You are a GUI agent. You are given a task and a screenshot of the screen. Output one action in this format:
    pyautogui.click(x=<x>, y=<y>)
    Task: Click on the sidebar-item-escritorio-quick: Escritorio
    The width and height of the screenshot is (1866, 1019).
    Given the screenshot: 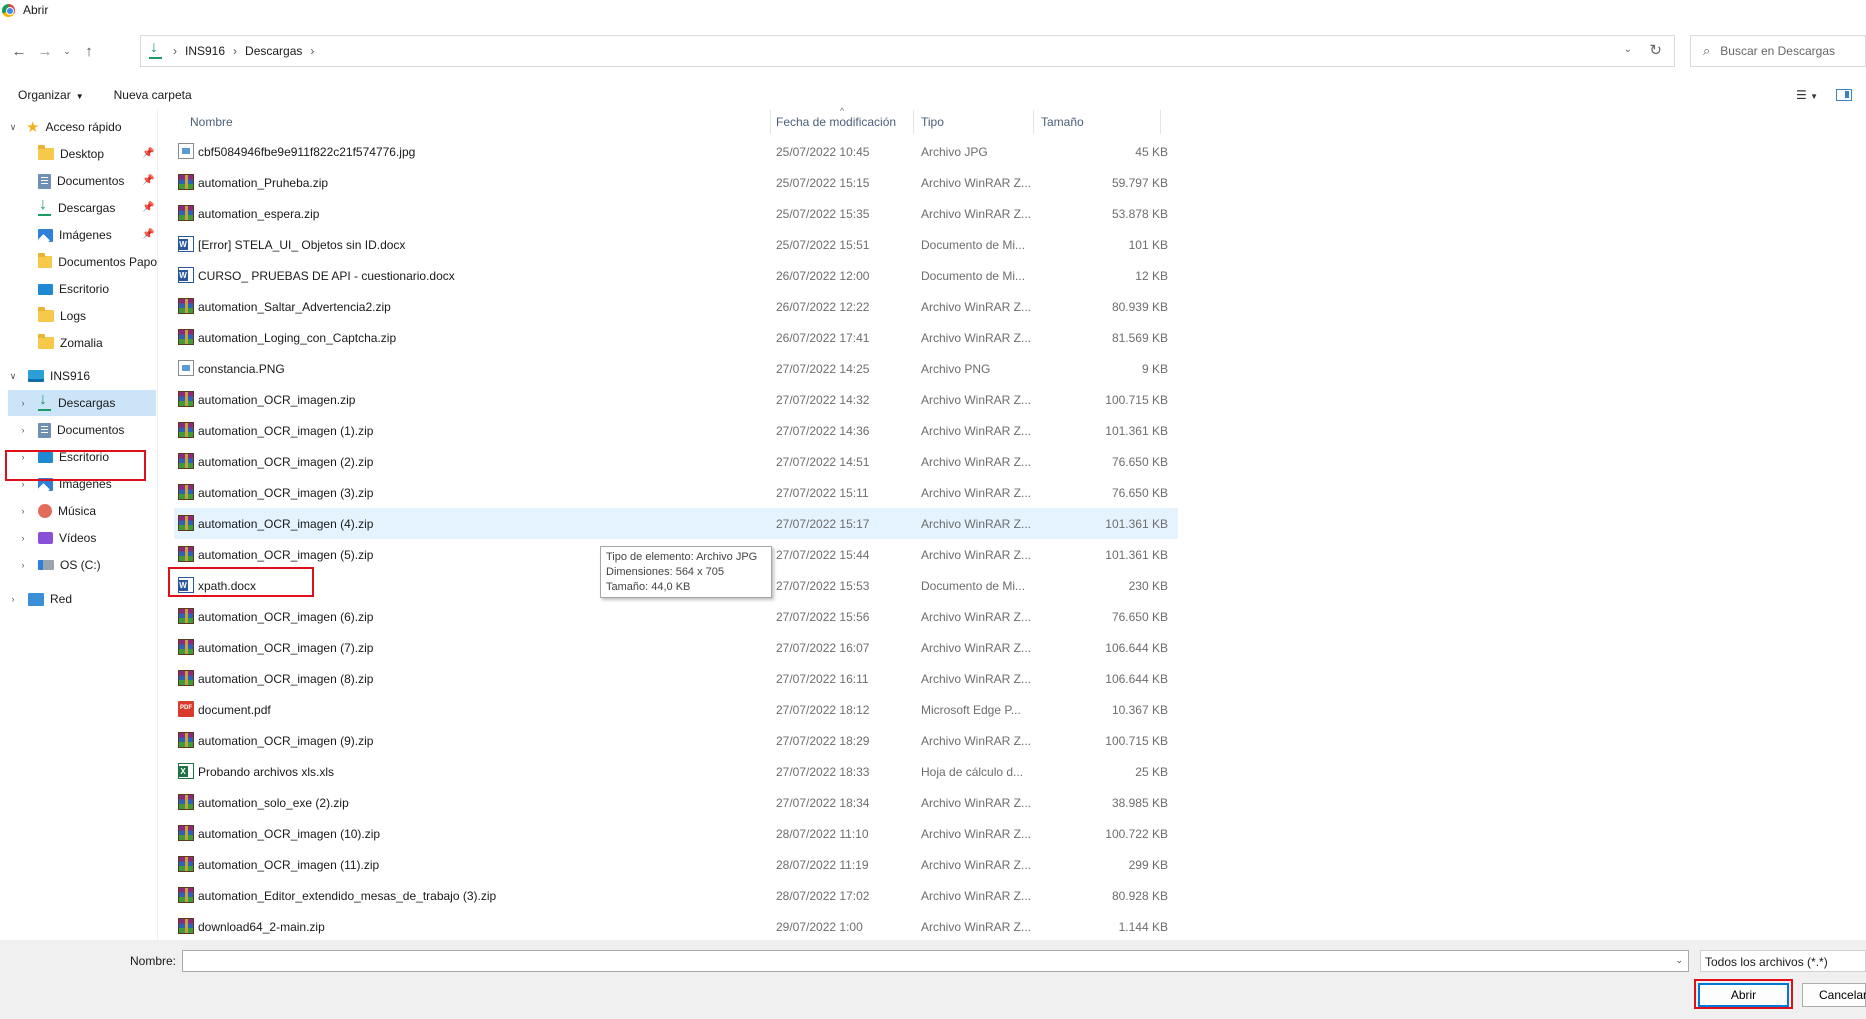 What is the action you would take?
    pyautogui.click(x=98, y=289)
    